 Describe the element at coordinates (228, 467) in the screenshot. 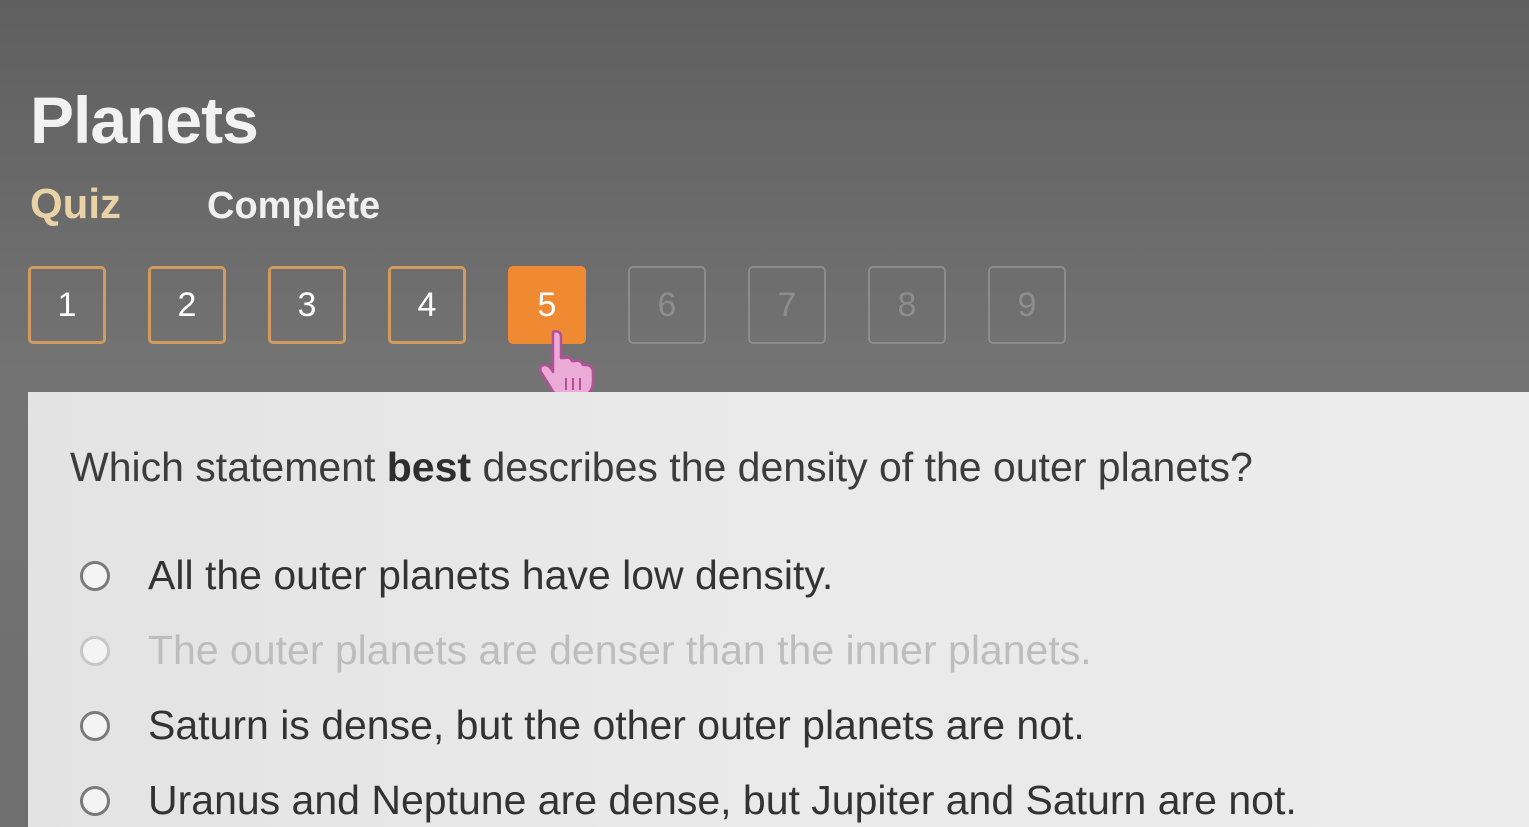

I see `question-prefix: Which statement` at that location.